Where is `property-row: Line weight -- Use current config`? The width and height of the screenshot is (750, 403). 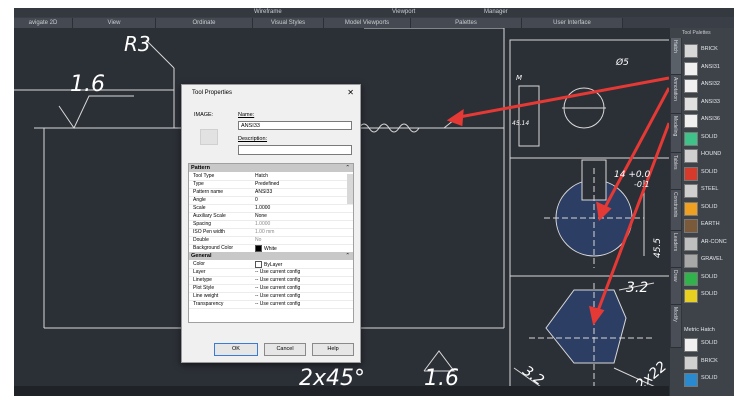
property-row: Line weight -- Use current config is located at coordinates (271, 297).